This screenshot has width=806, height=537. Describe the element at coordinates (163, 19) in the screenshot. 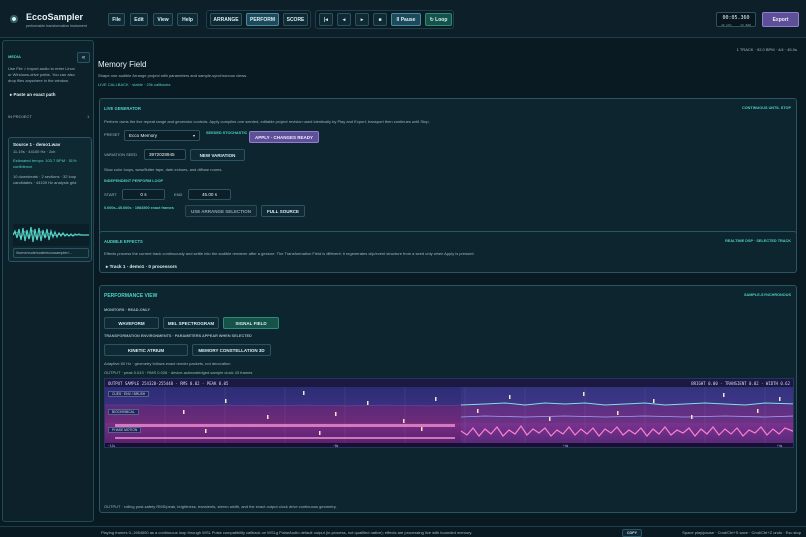

I see `menu-view: View` at that location.